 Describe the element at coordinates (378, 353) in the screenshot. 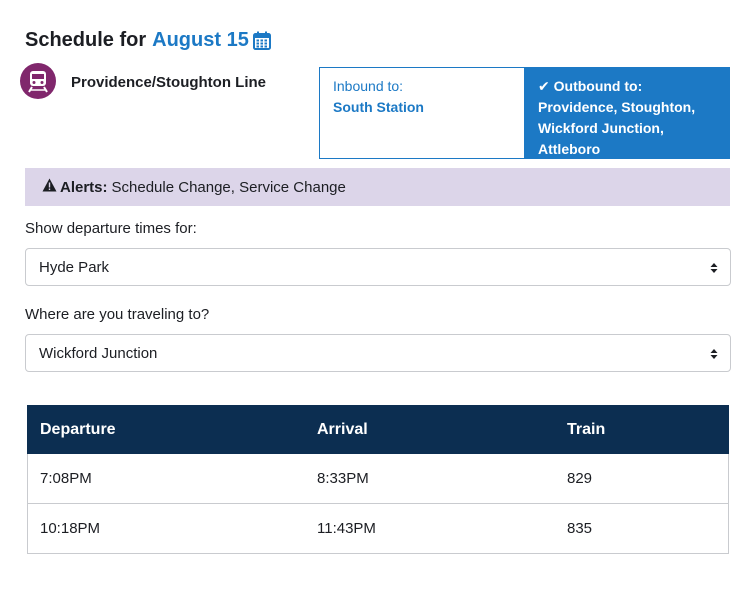

I see `destination-select: Wickford Junction` at that location.